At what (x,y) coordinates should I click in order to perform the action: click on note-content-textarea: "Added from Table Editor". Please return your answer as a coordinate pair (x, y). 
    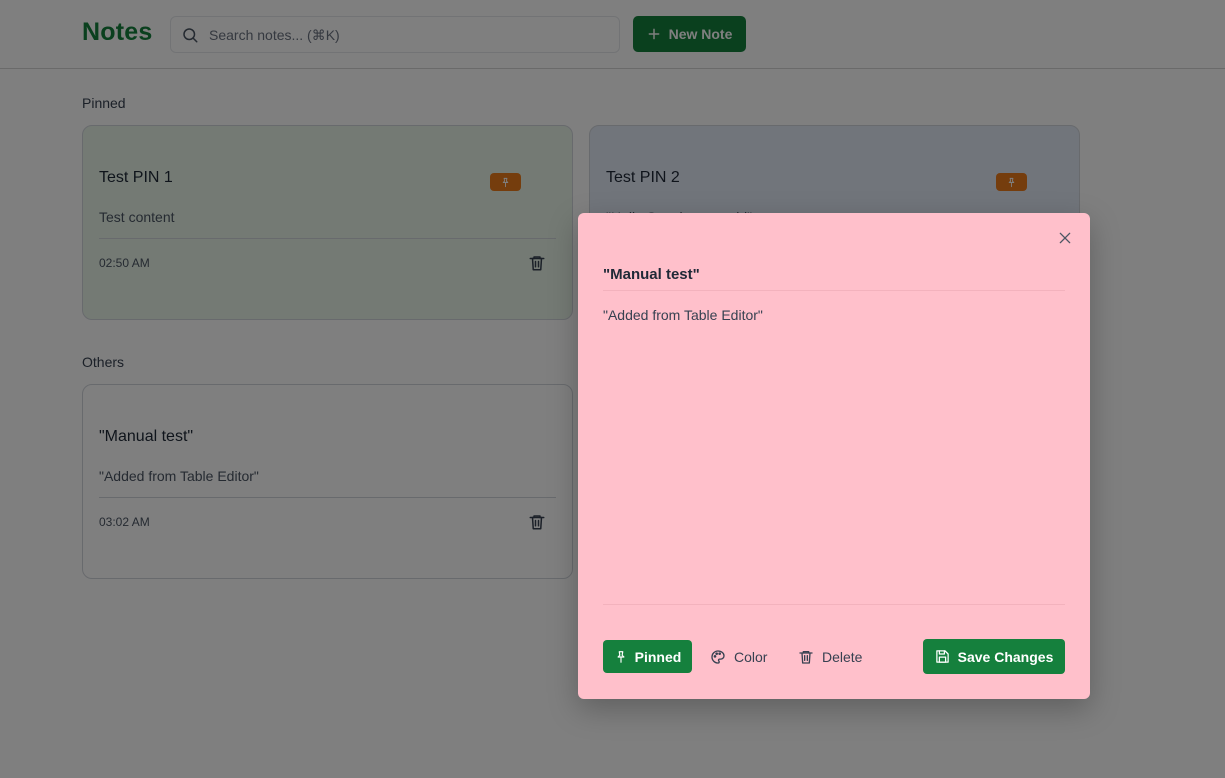
    Looking at the image, I should click on (834, 455).